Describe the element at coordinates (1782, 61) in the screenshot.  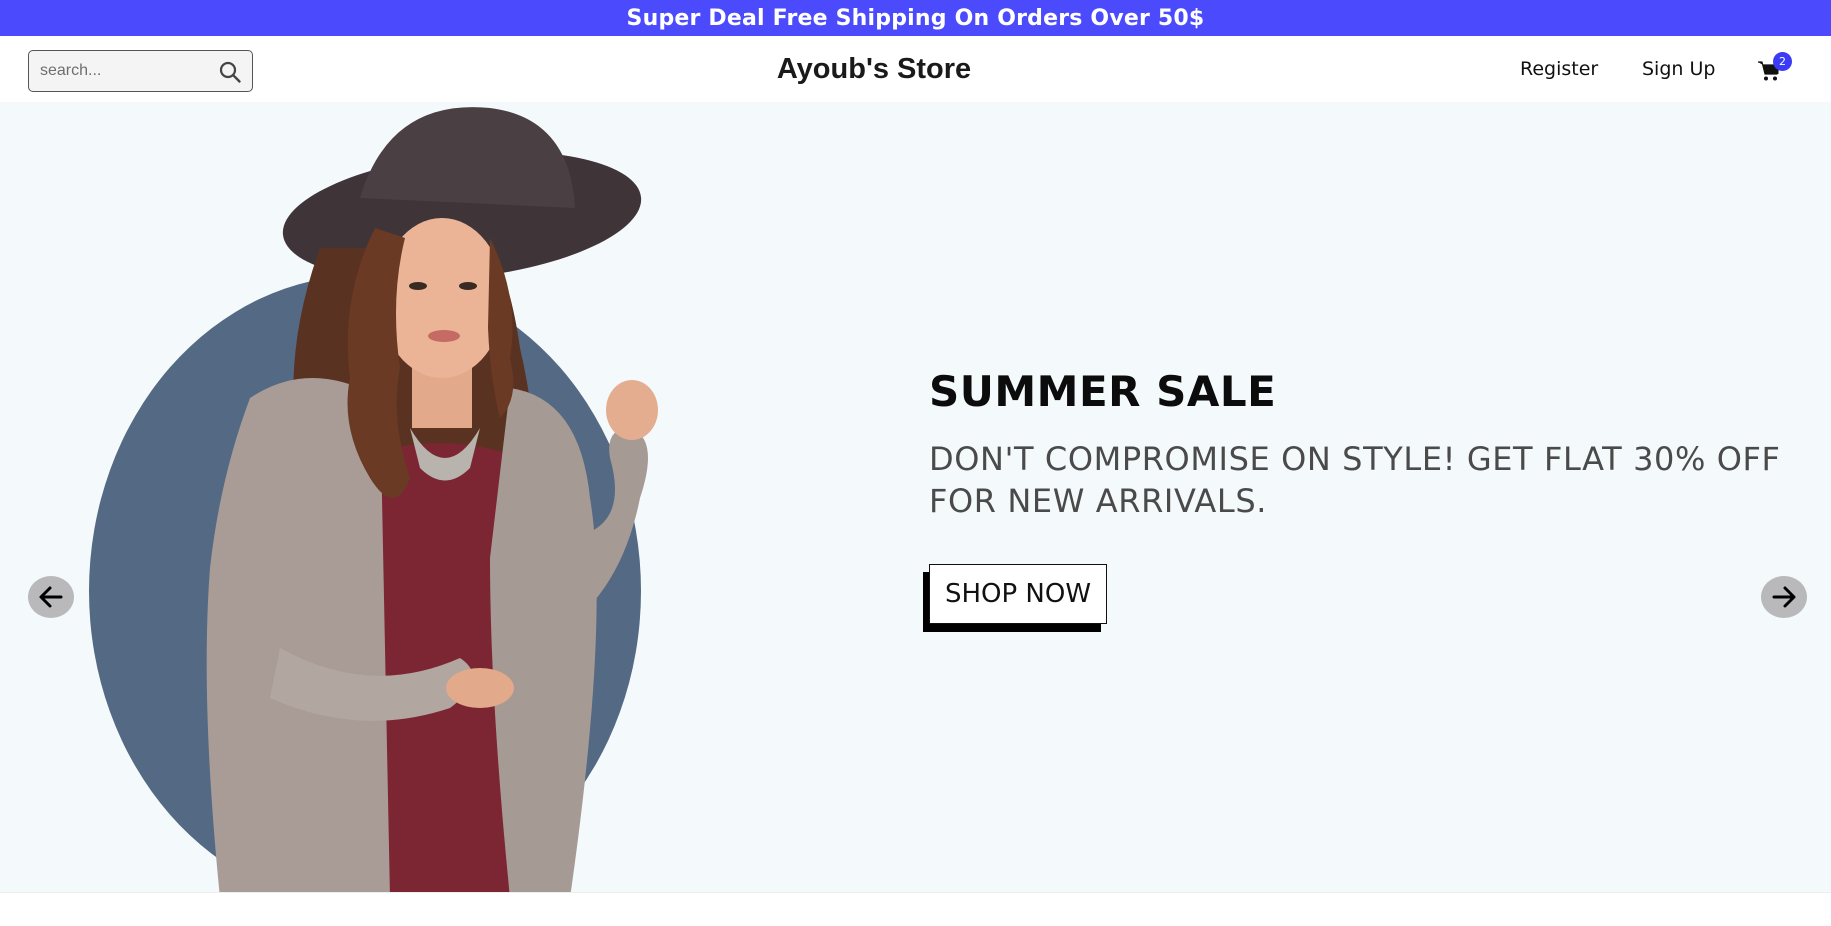
I see `cart-badge: 2` at that location.